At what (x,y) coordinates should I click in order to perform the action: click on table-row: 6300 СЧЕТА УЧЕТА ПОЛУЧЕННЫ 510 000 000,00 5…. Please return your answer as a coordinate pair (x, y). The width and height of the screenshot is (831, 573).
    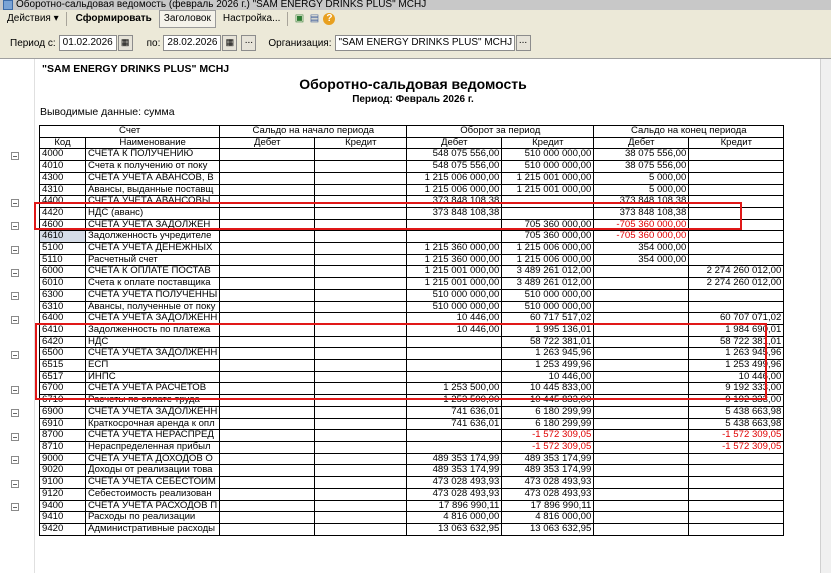
    Looking at the image, I should click on (412, 295).